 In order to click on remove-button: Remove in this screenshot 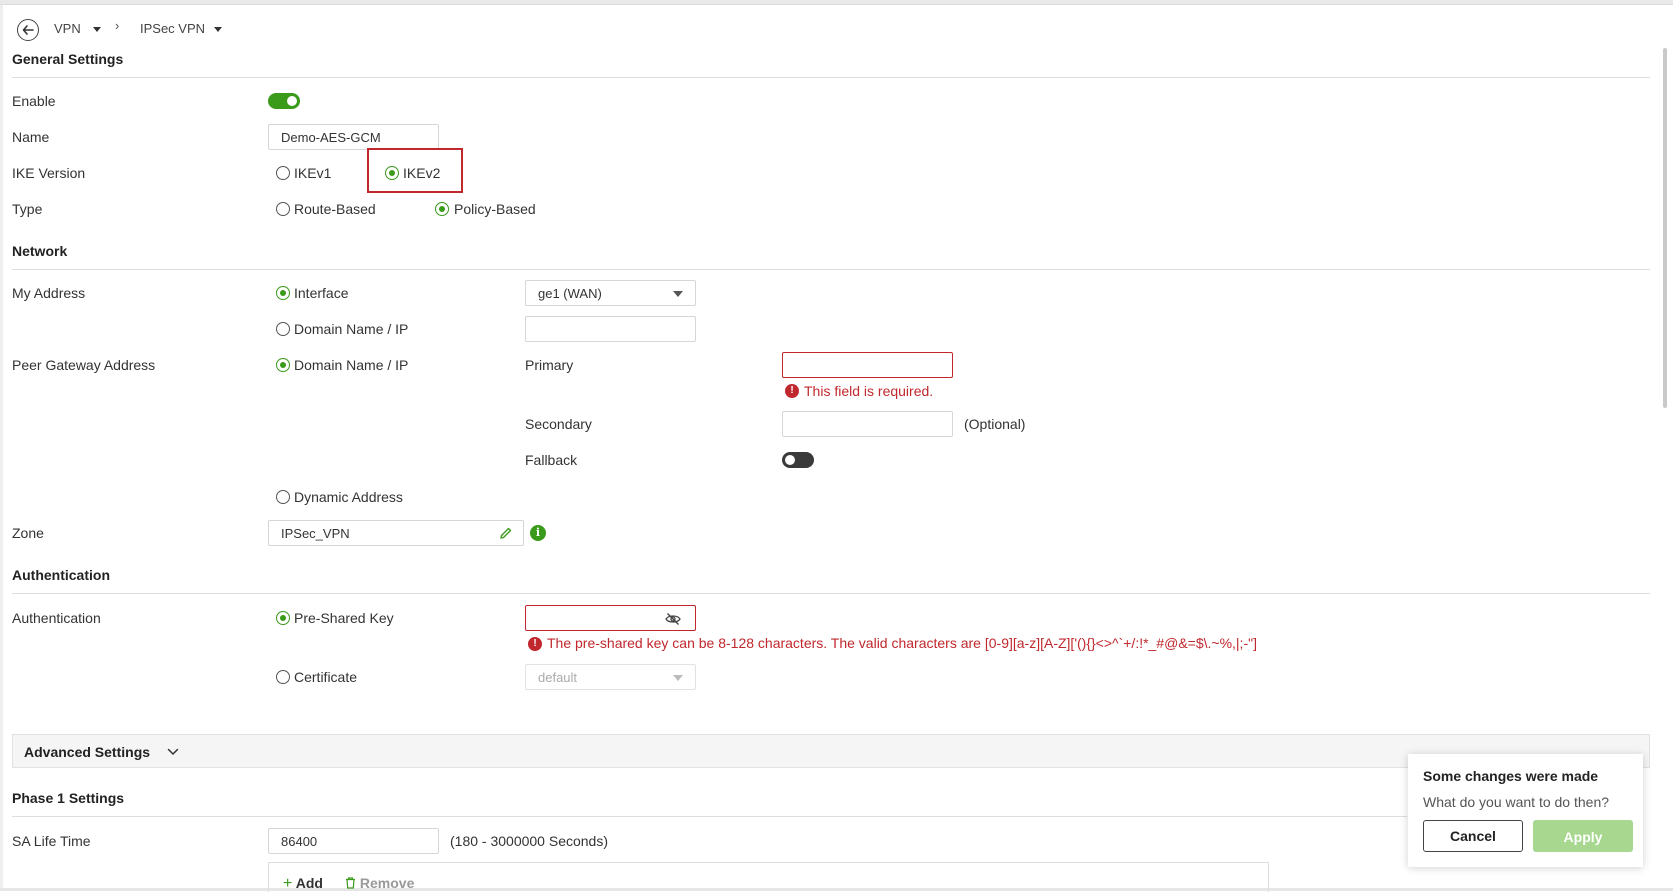, I will do `click(379, 883)`.